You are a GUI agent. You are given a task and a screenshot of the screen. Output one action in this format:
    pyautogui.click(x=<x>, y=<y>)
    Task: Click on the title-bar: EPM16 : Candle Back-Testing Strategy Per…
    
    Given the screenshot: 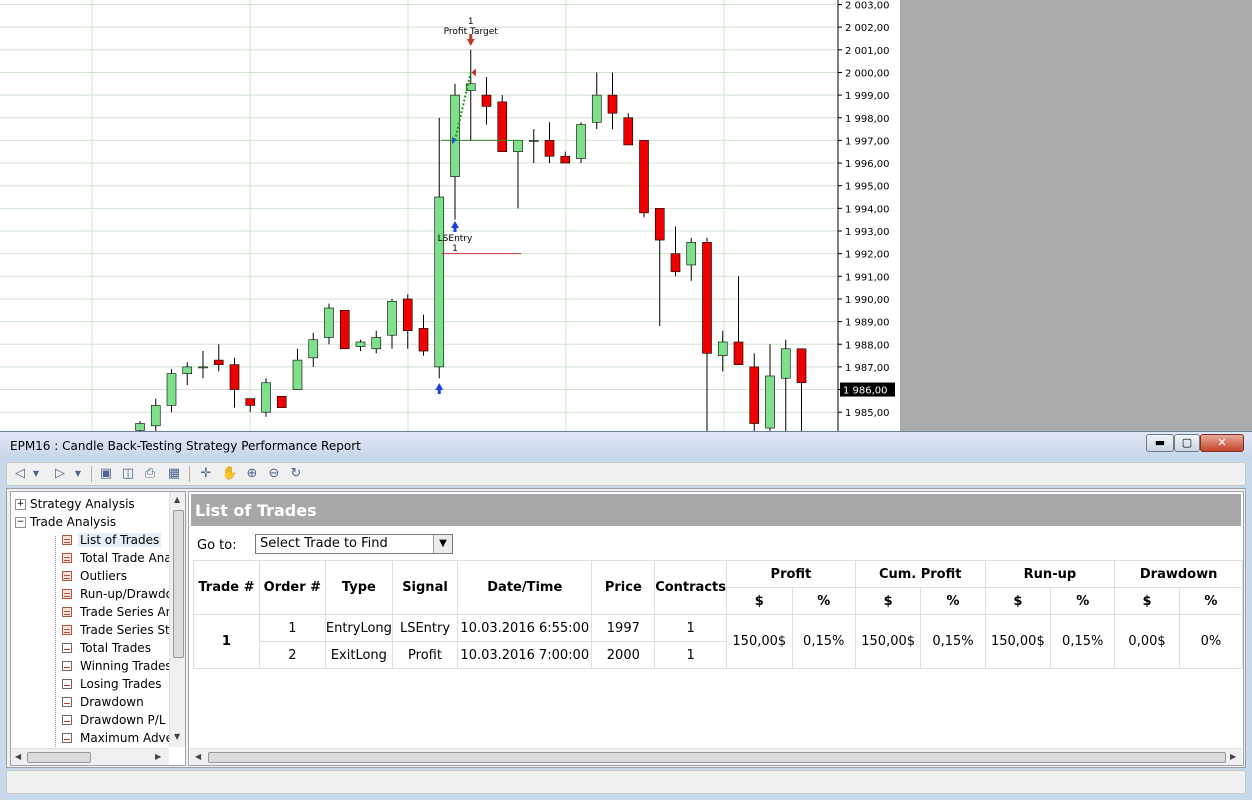 What is the action you would take?
    pyautogui.click(x=626, y=446)
    